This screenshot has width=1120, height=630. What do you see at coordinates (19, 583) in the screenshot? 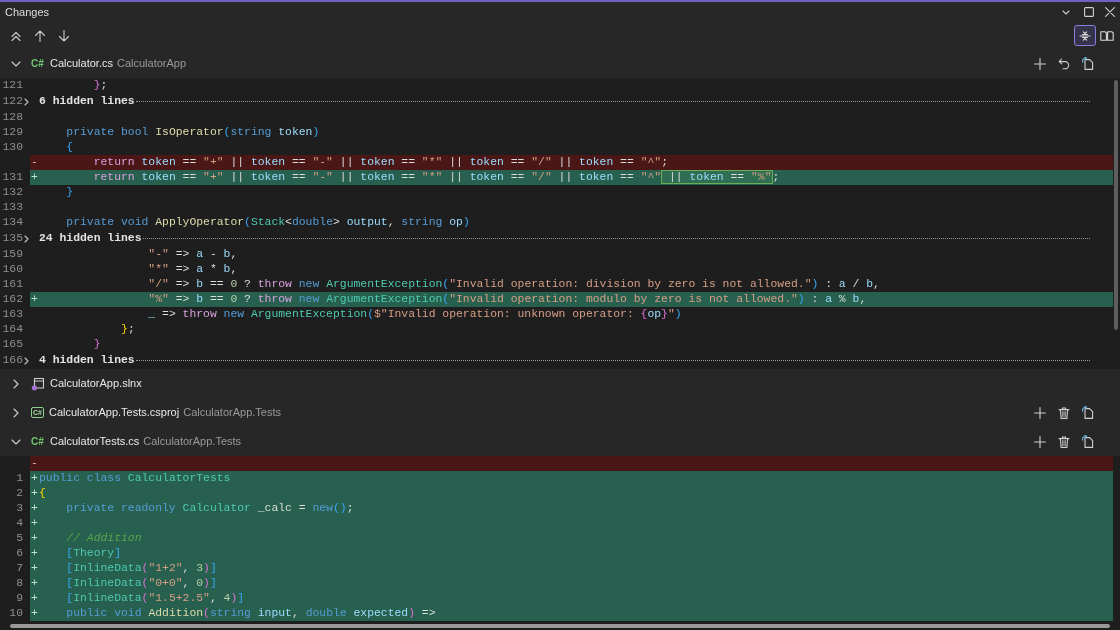
I see `line-number: 8` at bounding box center [19, 583].